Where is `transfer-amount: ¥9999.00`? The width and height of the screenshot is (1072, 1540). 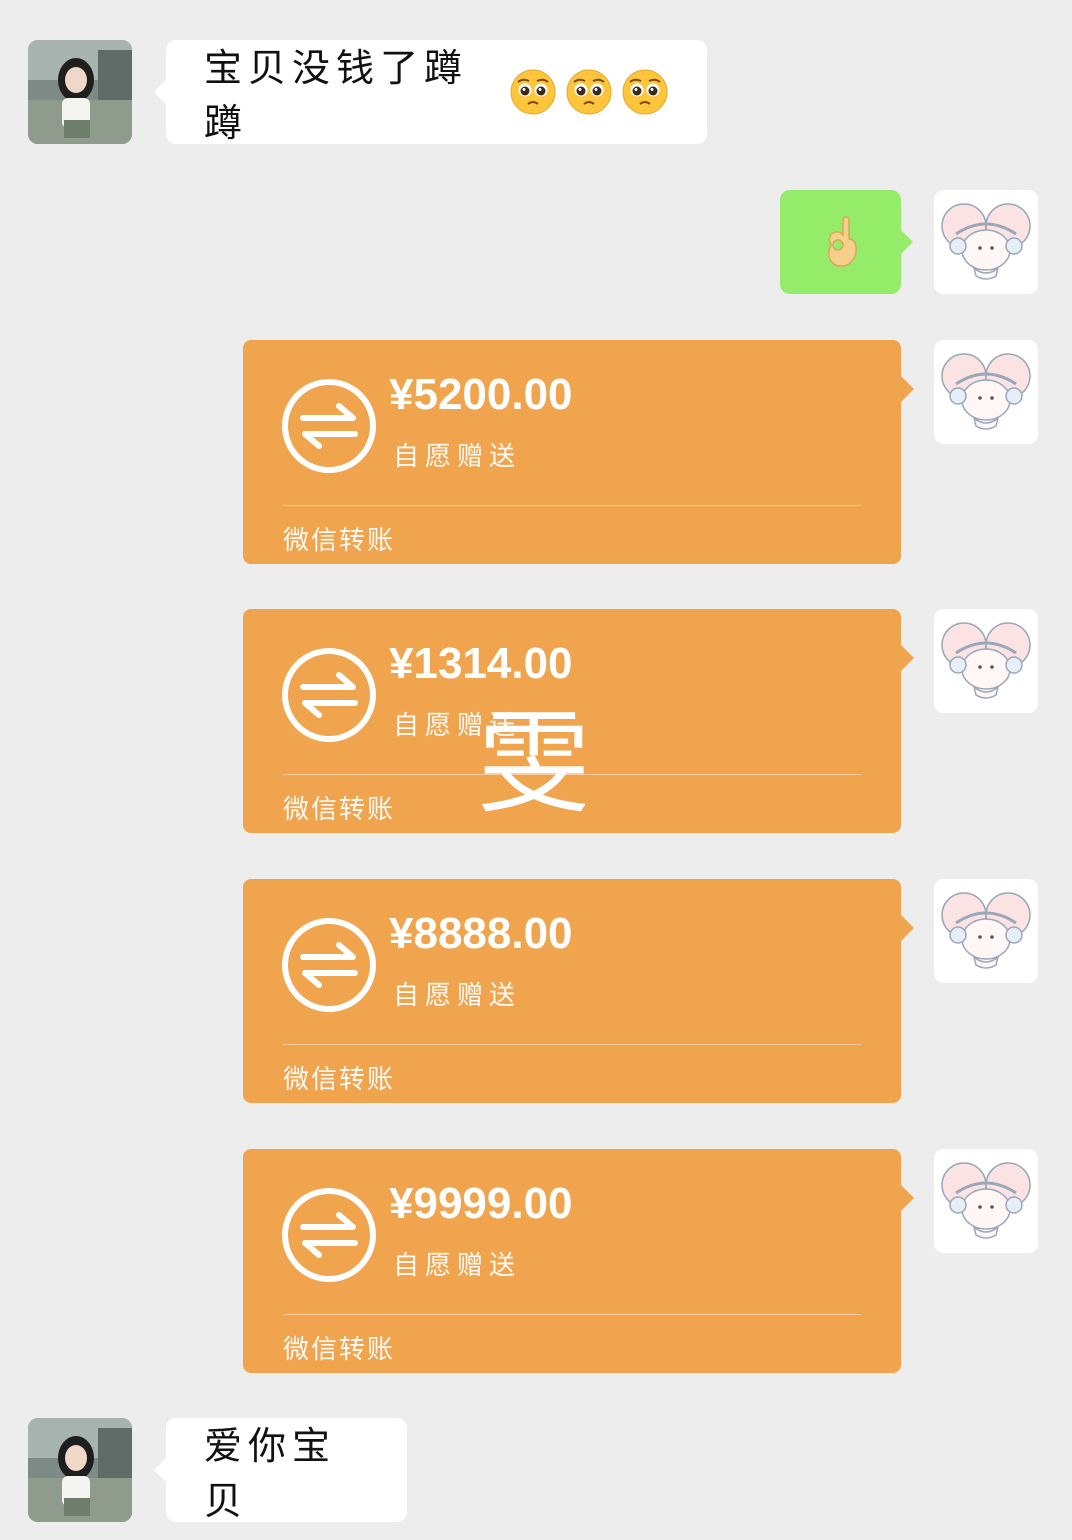
transfer-amount: ¥9999.00 is located at coordinates (481, 1203).